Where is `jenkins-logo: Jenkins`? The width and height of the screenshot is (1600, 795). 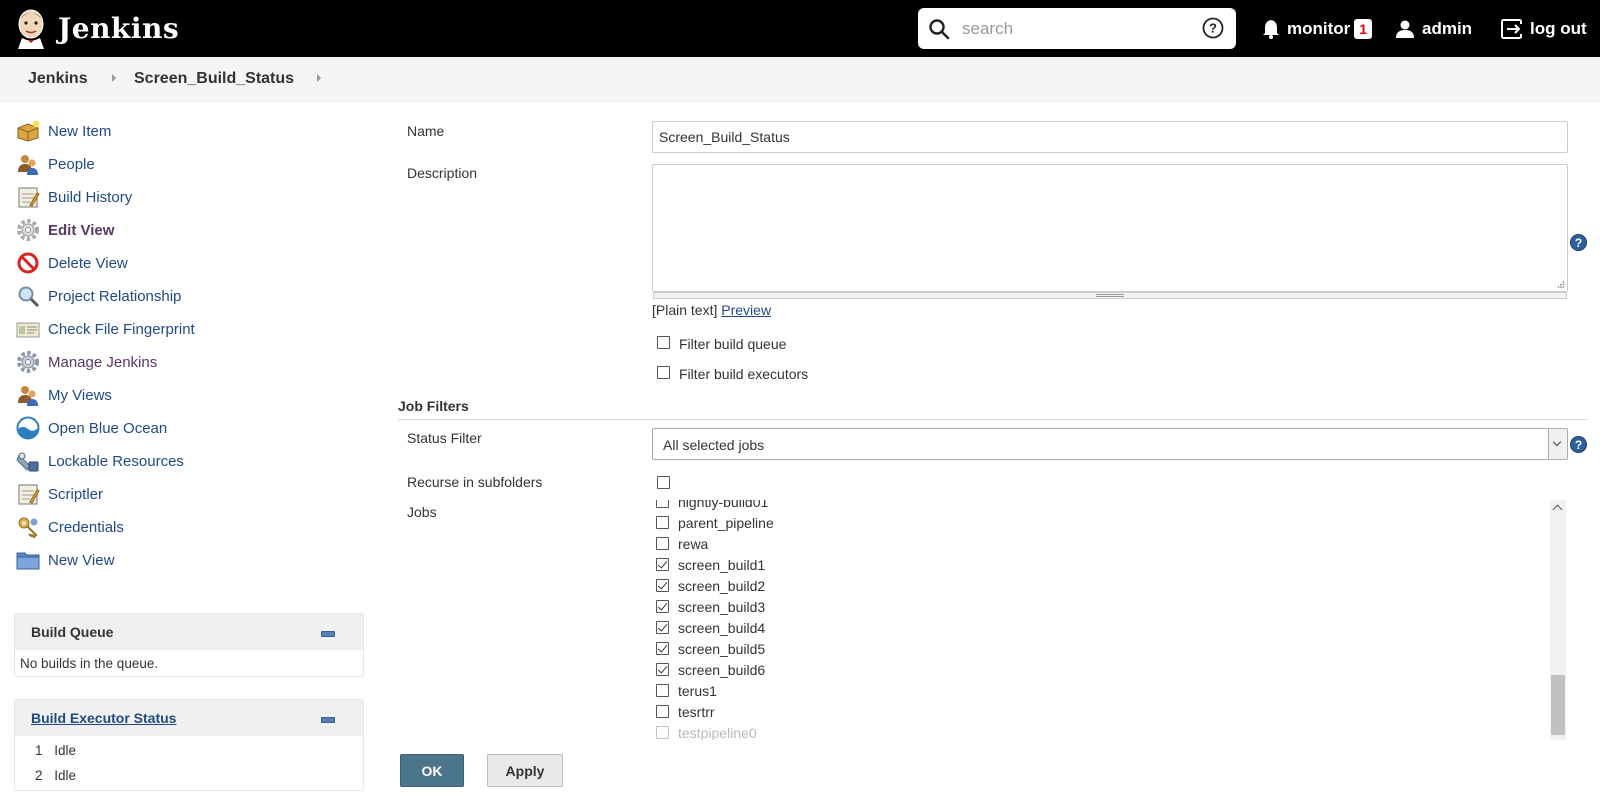
jenkins-logo: Jenkins is located at coordinates (96, 28).